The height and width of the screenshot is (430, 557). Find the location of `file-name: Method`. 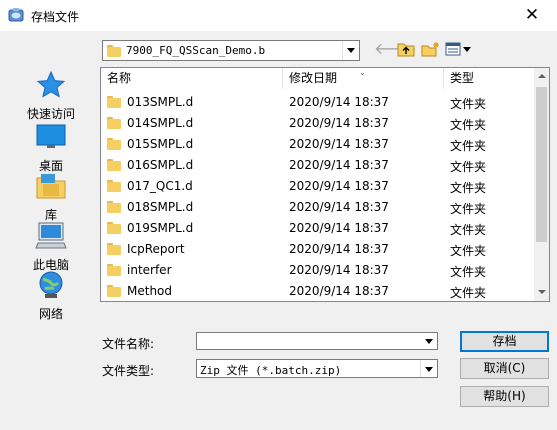

file-name: Method is located at coordinates (150, 291).